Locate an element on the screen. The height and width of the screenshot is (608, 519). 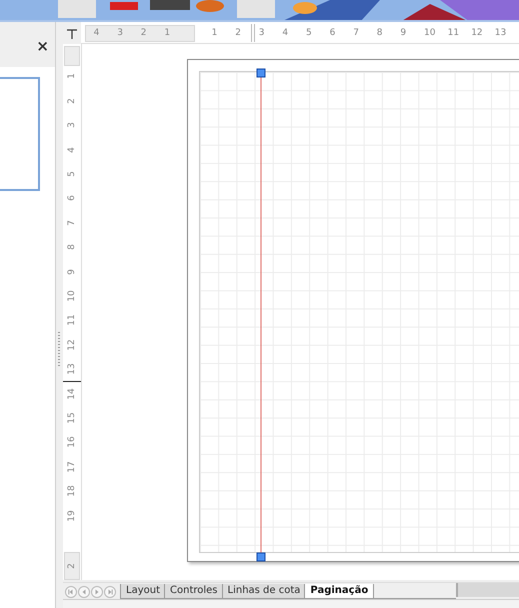
ruler-number: 17 is located at coordinates (72, 467).